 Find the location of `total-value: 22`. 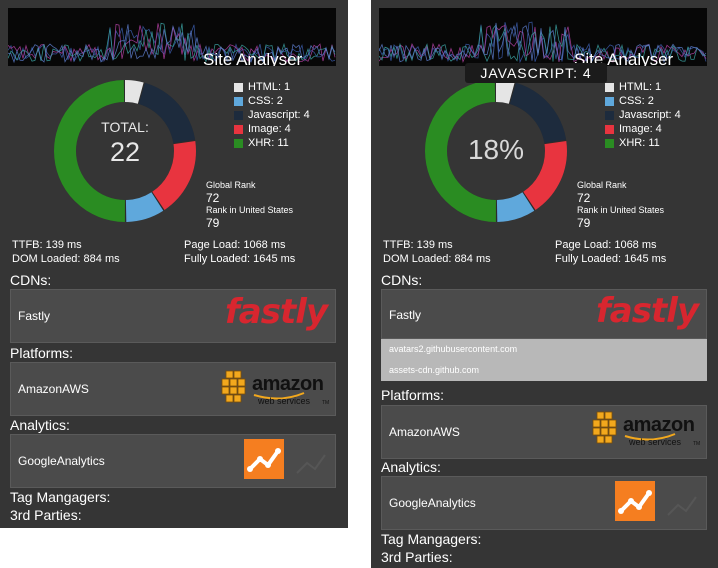

total-value: 22 is located at coordinates (125, 152).